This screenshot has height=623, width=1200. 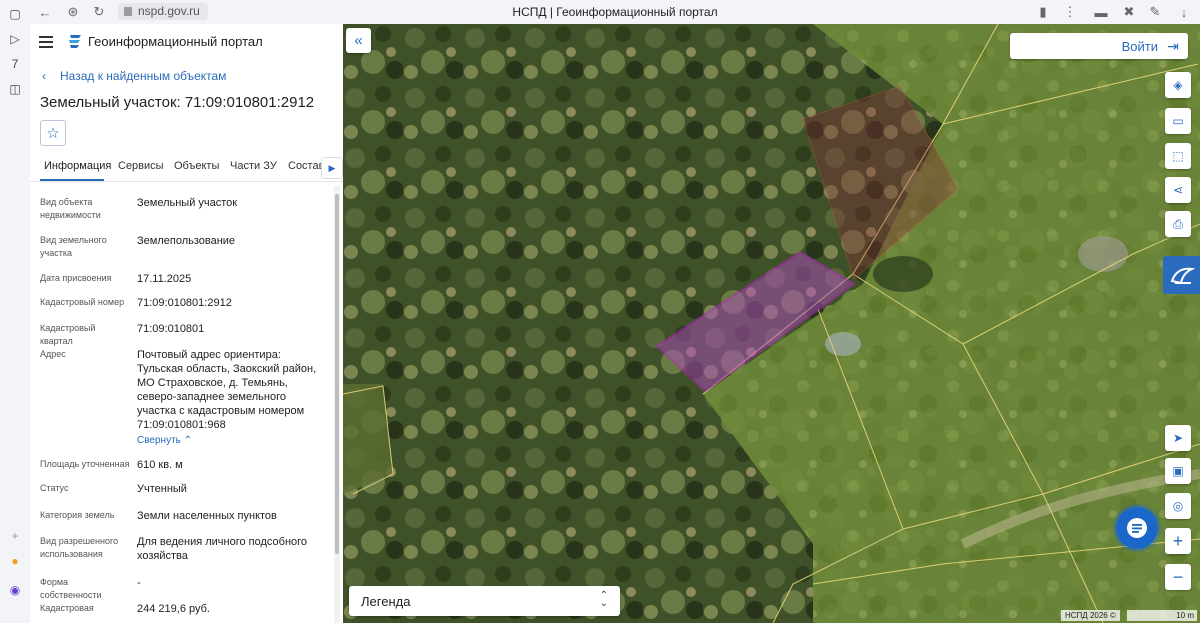 What do you see at coordinates (160, 465) in the screenshot?
I see `attr-value: 610 кв. м` at bounding box center [160, 465].